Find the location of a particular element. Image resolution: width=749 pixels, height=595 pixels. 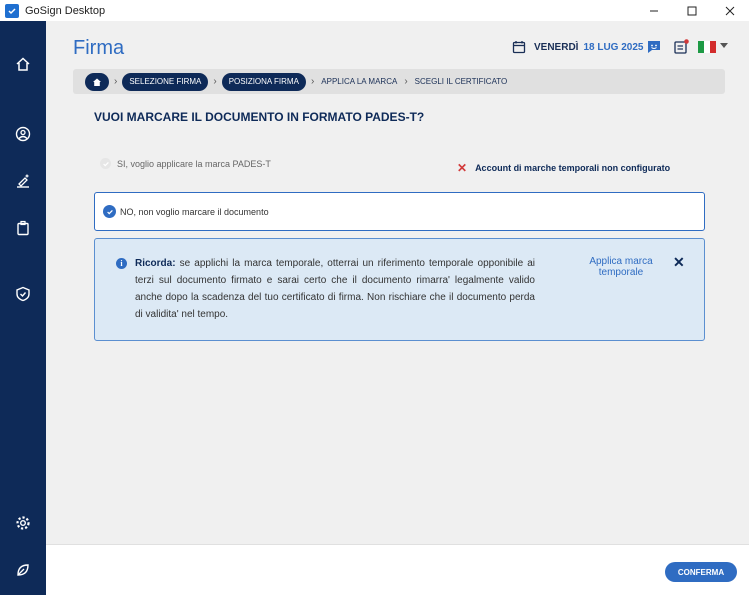

date-display: VENERDÌ 18 LUG 2025 is located at coordinates (578, 47).